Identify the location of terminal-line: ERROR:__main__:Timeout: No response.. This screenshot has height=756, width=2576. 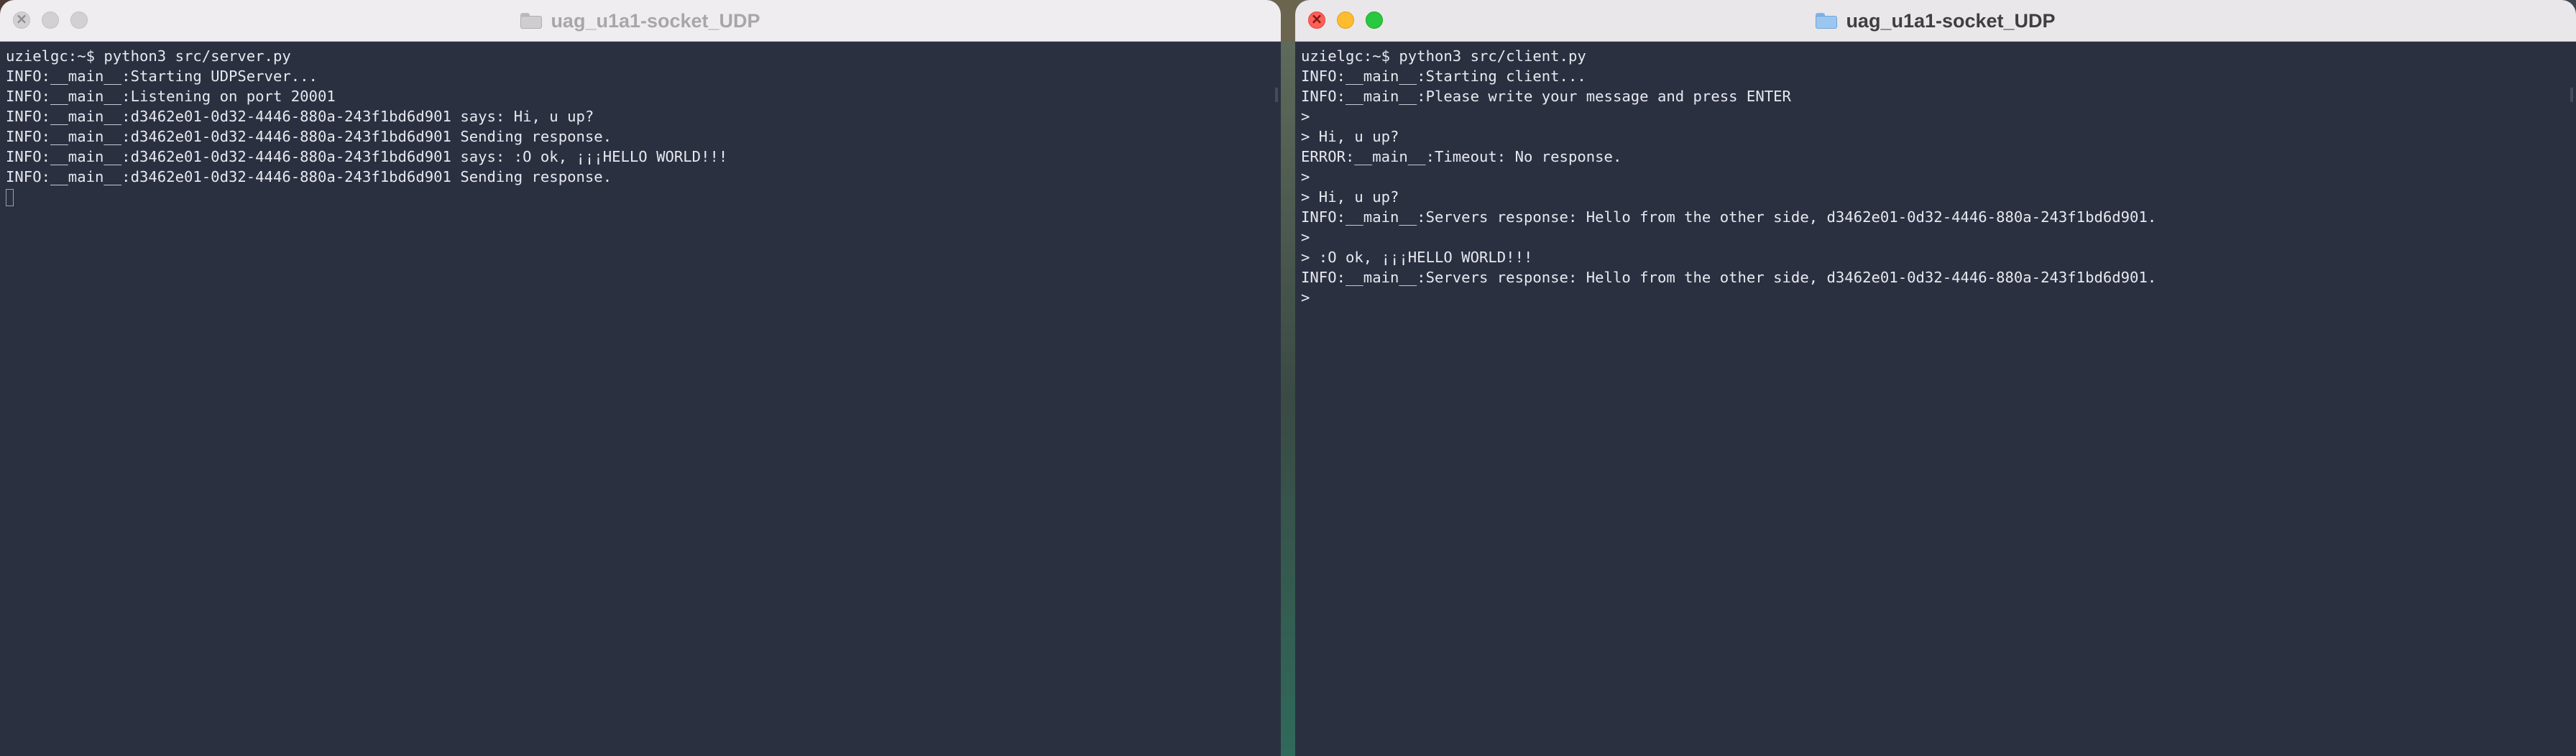
(1461, 156).